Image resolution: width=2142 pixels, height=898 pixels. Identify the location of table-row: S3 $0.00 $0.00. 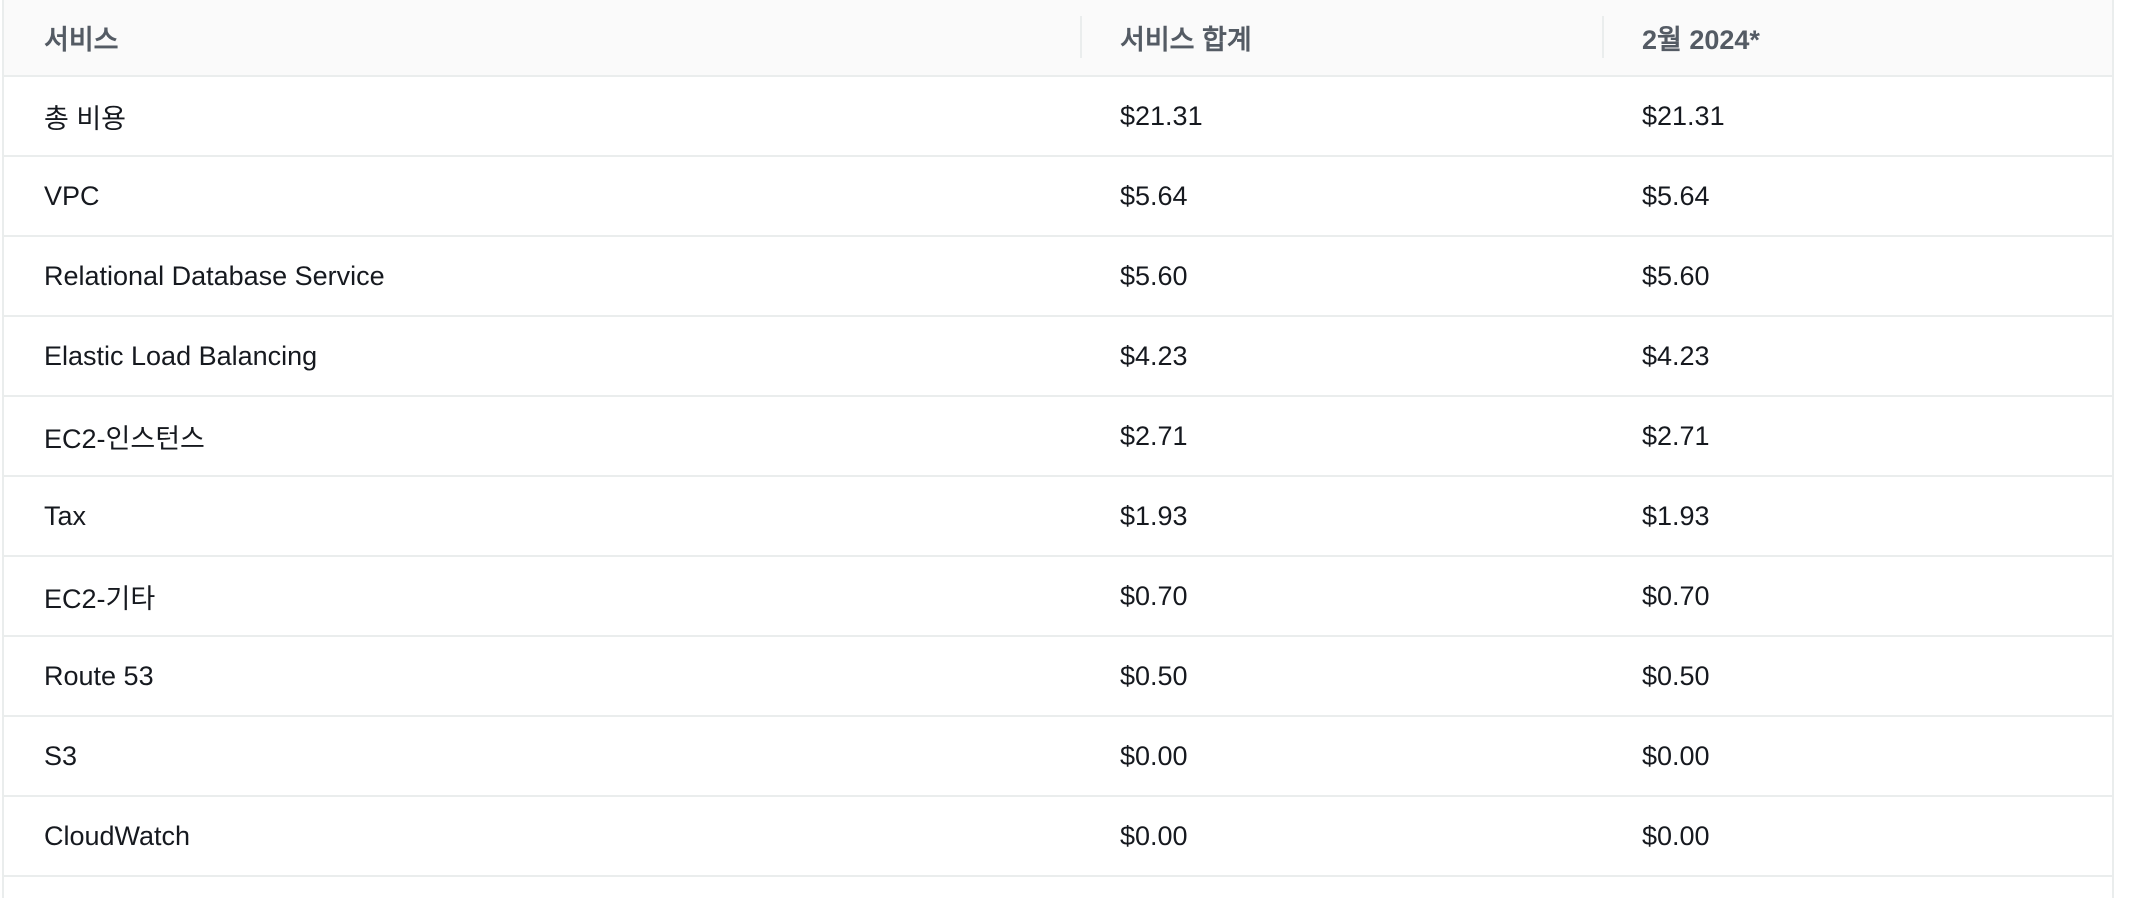
(1058, 756).